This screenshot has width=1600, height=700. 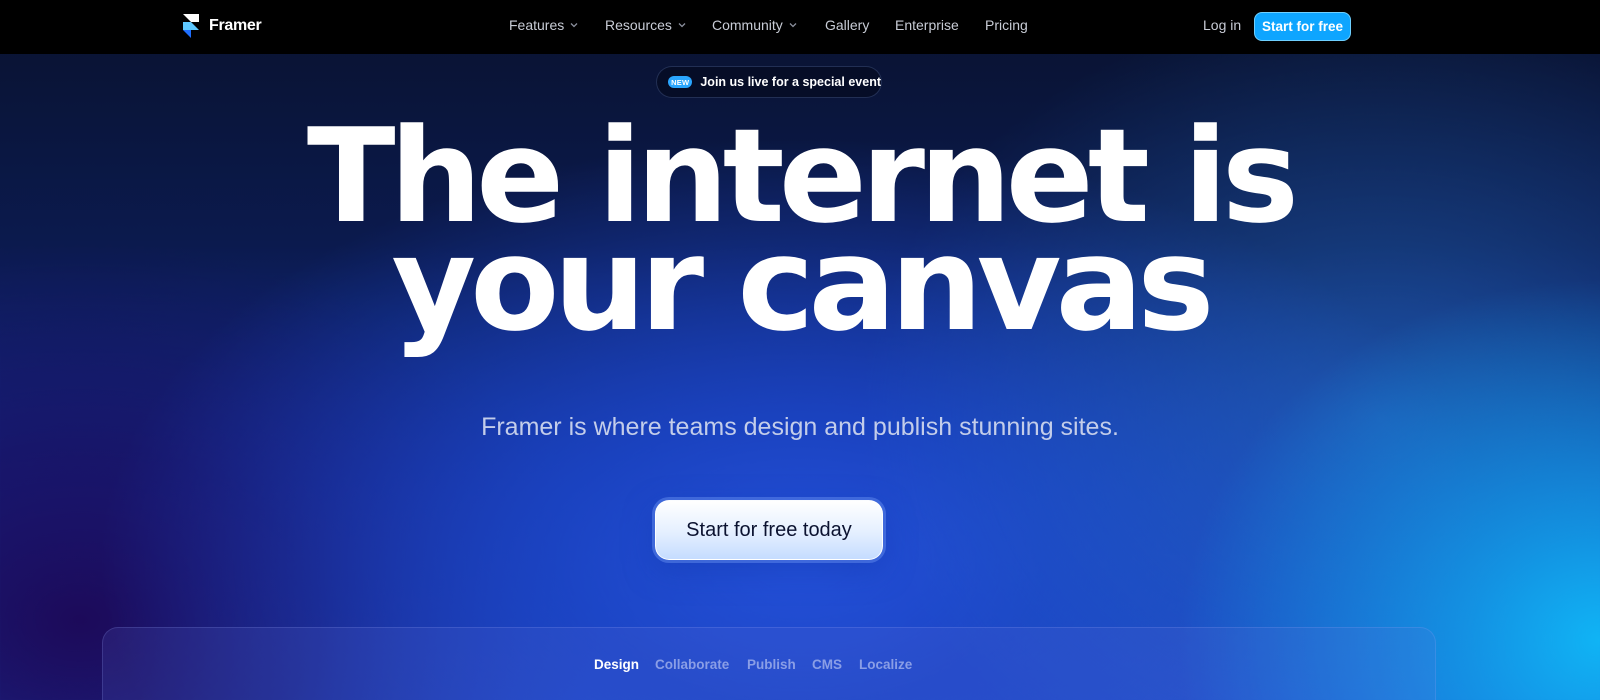 What do you see at coordinates (680, 82) in the screenshot?
I see `new-badge: NEW` at bounding box center [680, 82].